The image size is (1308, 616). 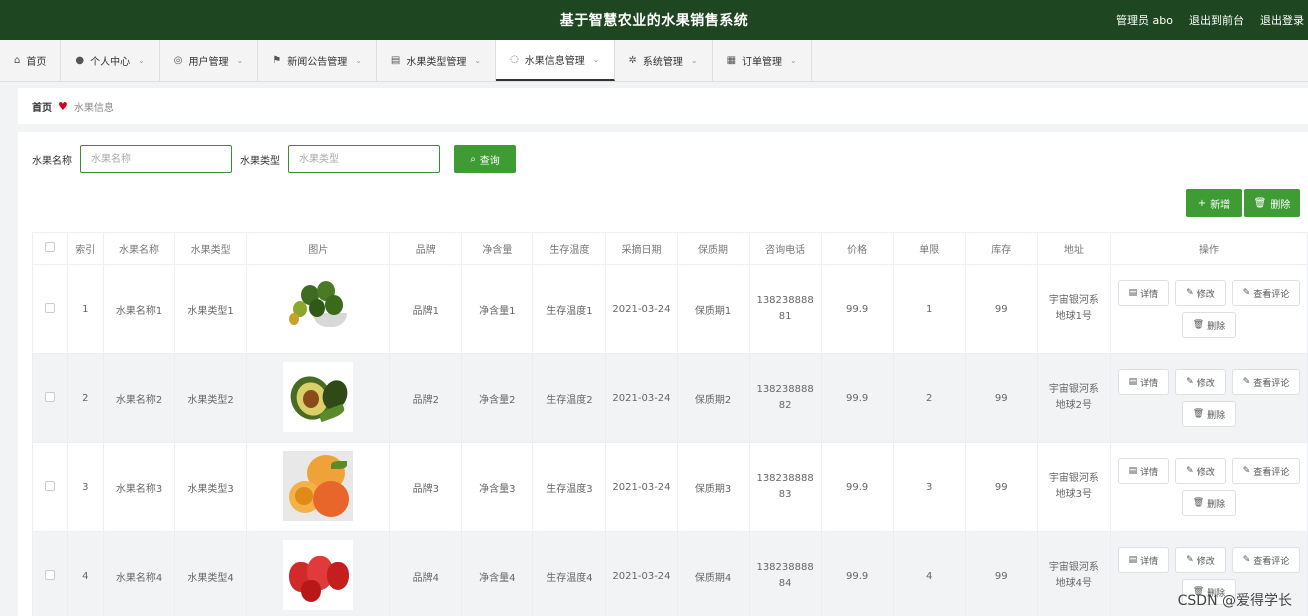 What do you see at coordinates (1216, 20) in the screenshot?
I see `back-to-front-link: 退出到前台` at bounding box center [1216, 20].